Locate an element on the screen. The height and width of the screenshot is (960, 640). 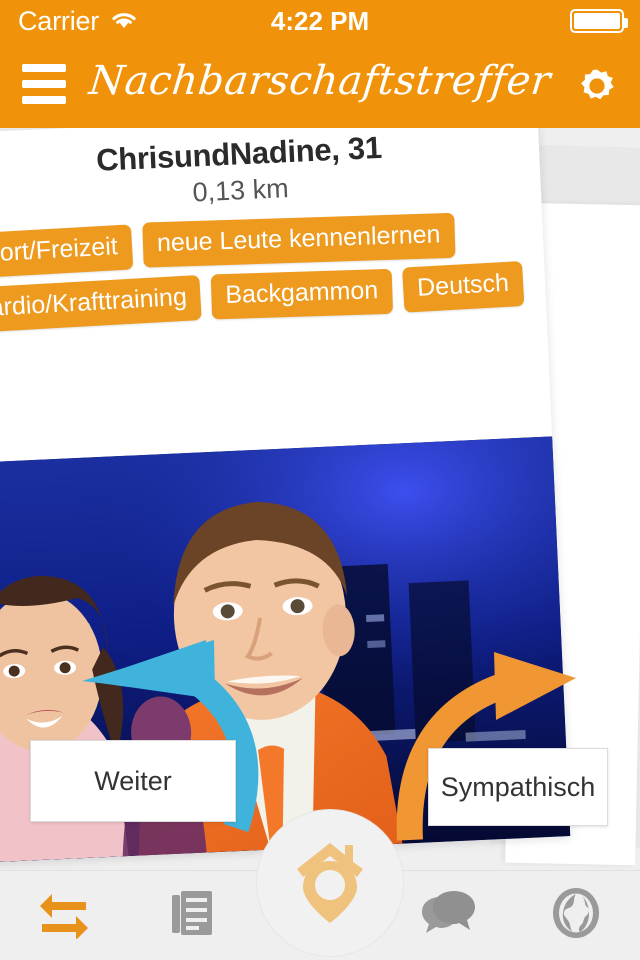
status-bar: Carrier 4:22 PM is located at coordinates (320, 21).